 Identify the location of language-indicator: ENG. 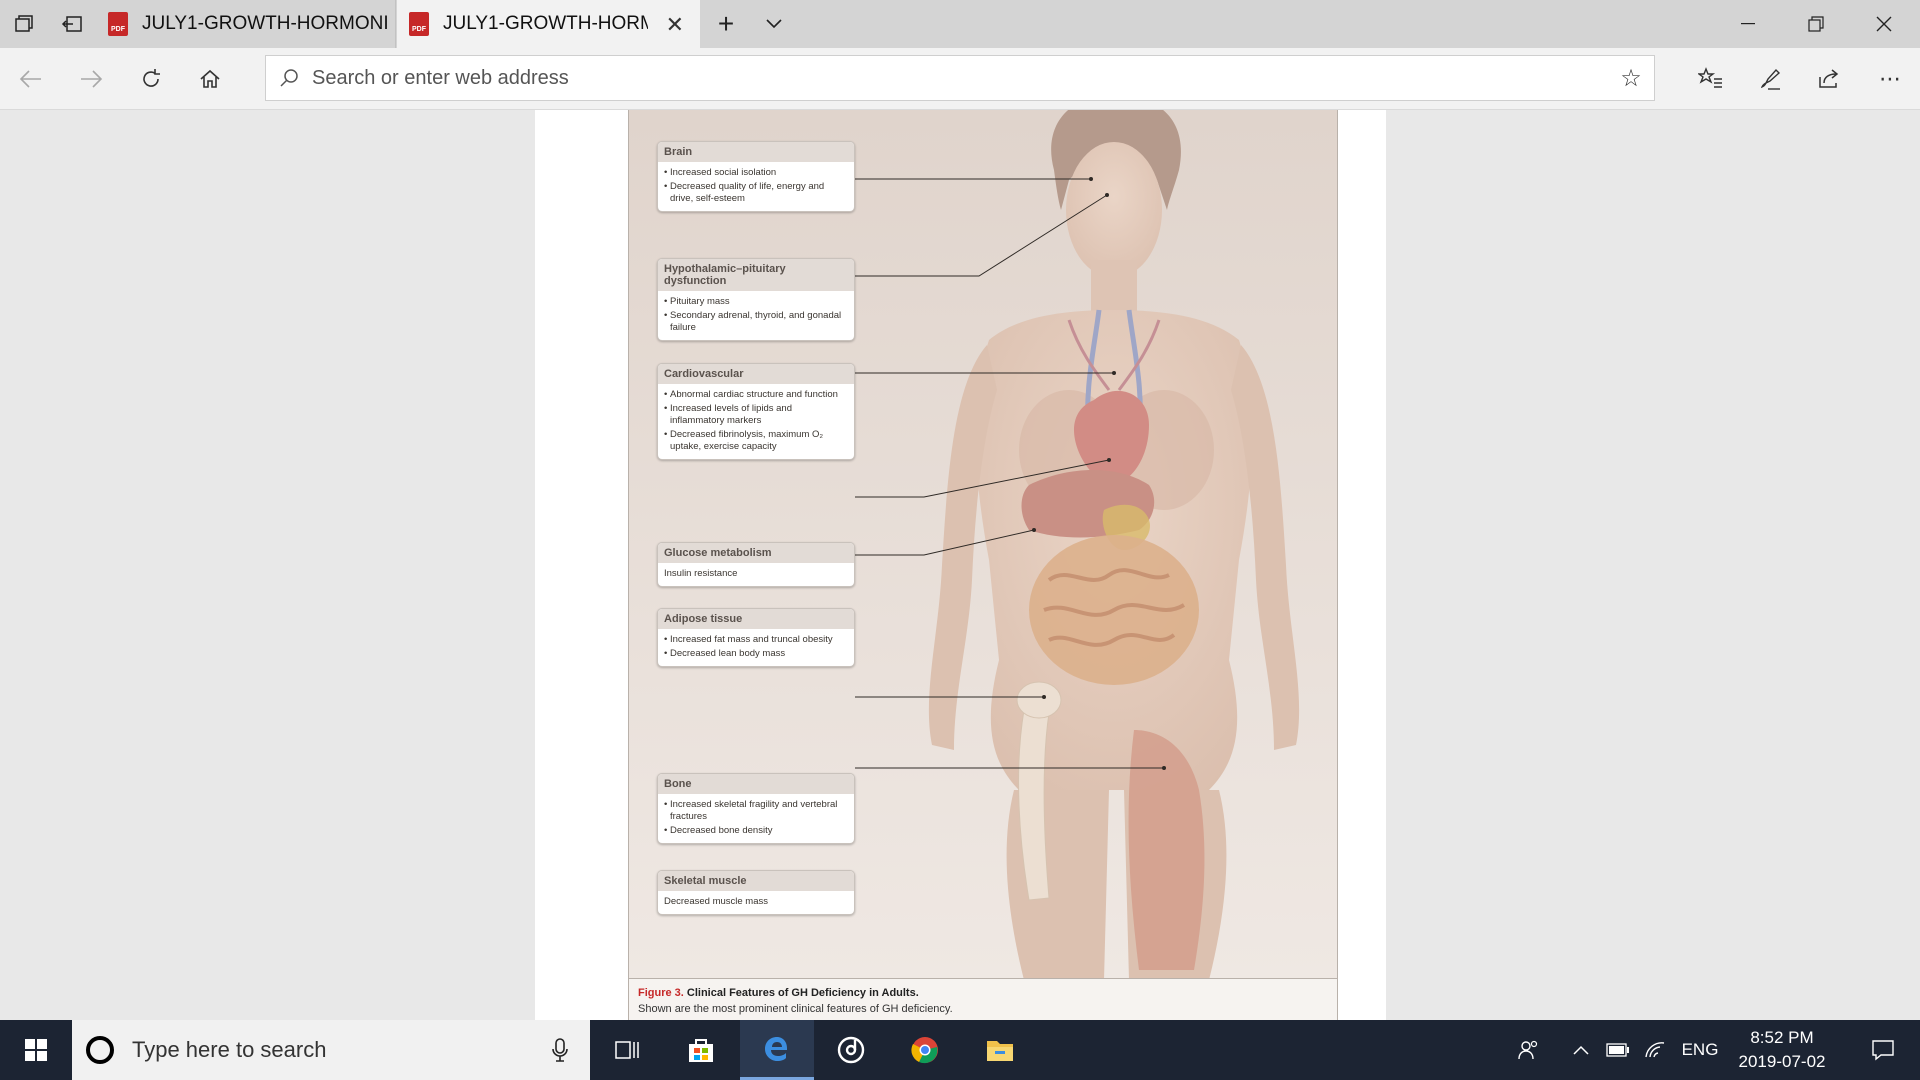
(1700, 1050).